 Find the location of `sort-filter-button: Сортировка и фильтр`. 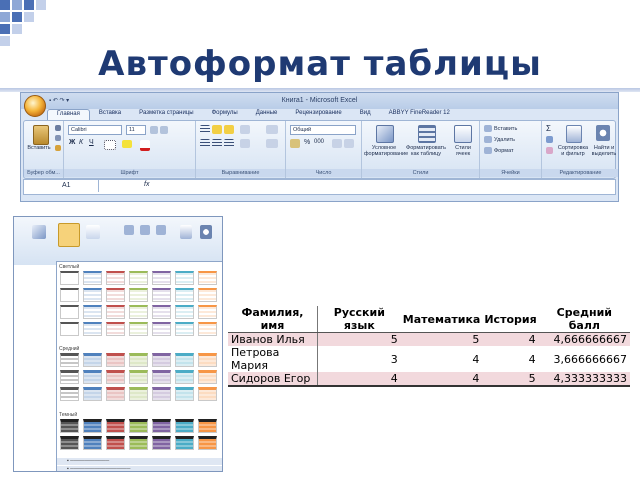

sort-filter-button: Сортировка и фильтр is located at coordinates (573, 151).